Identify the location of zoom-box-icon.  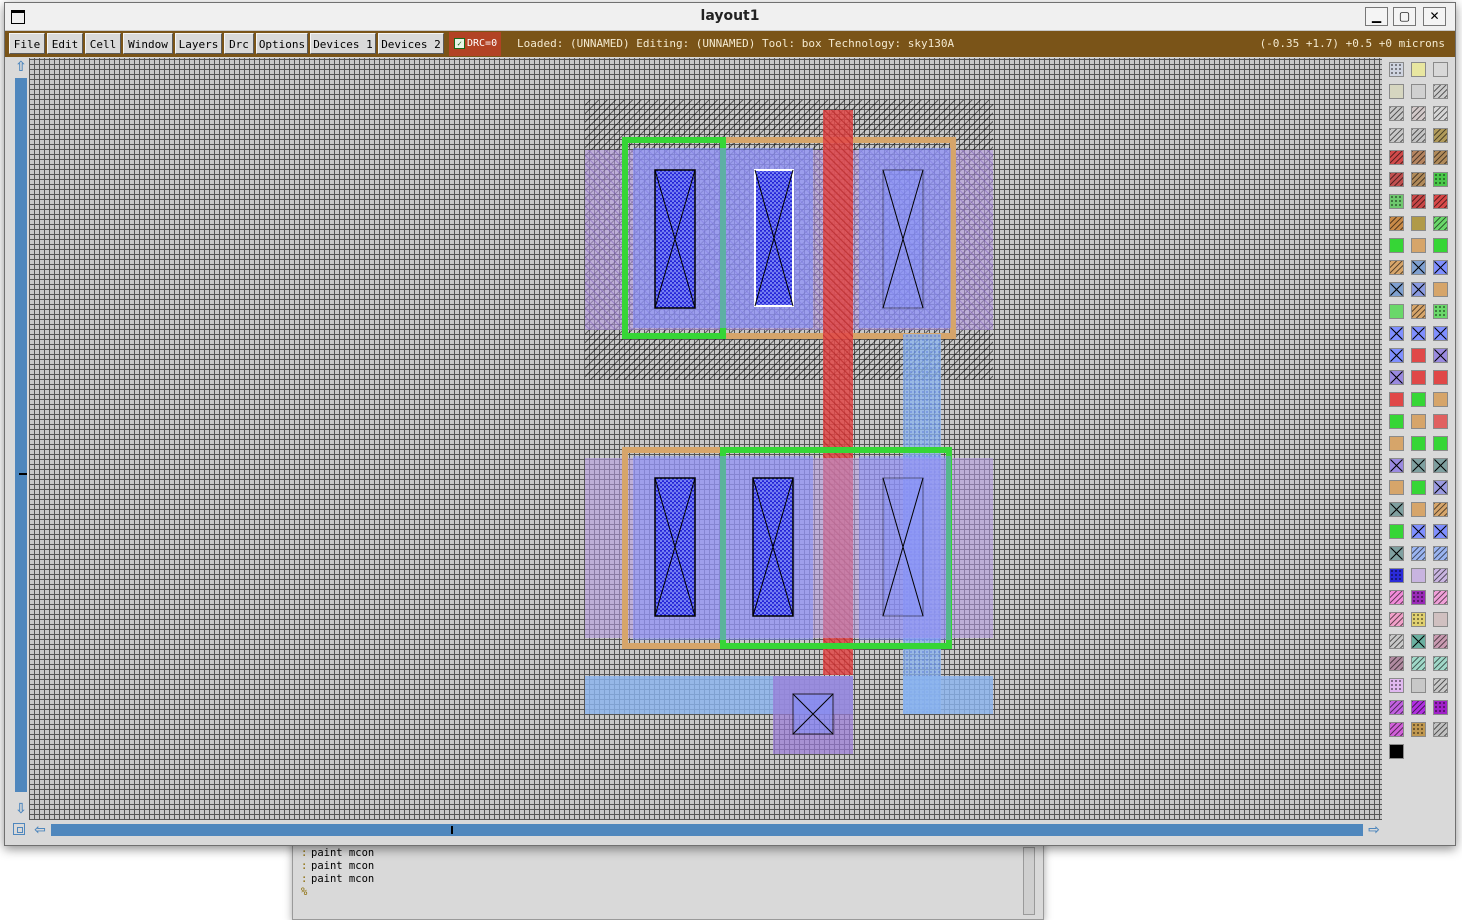
(19, 829).